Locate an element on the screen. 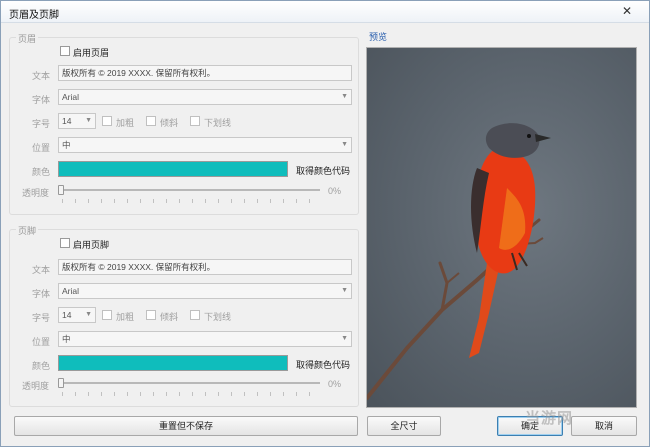 This screenshot has width=650, height=447. header-color-swatch is located at coordinates (173, 169).